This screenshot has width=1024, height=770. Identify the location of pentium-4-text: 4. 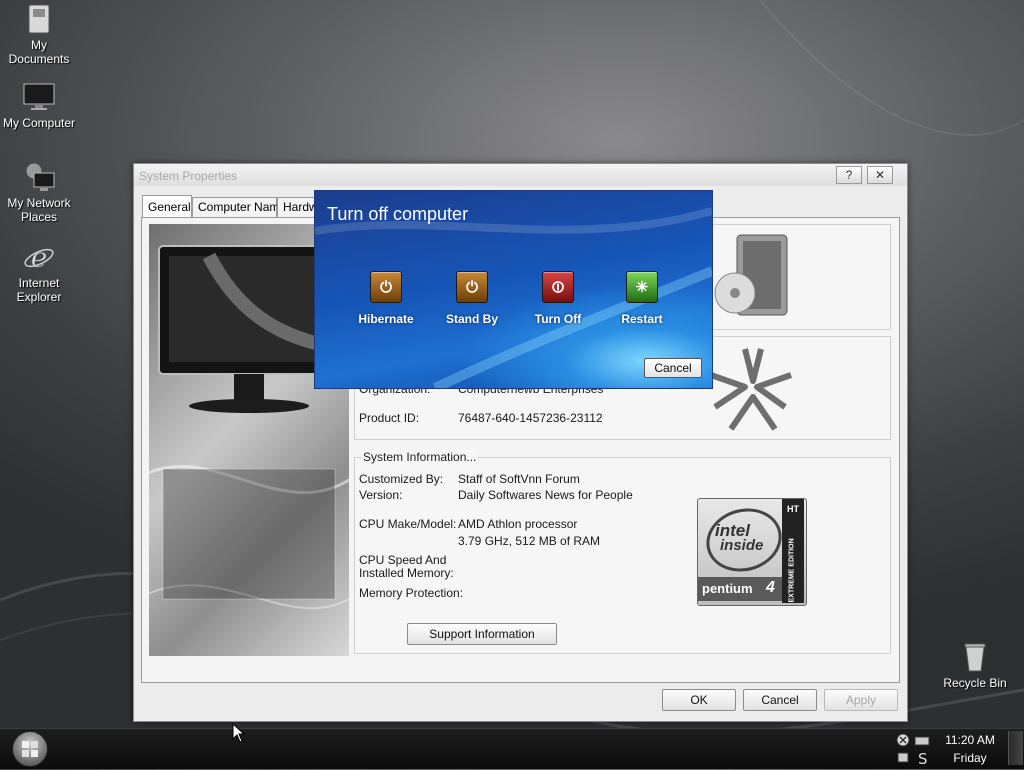
(770, 587).